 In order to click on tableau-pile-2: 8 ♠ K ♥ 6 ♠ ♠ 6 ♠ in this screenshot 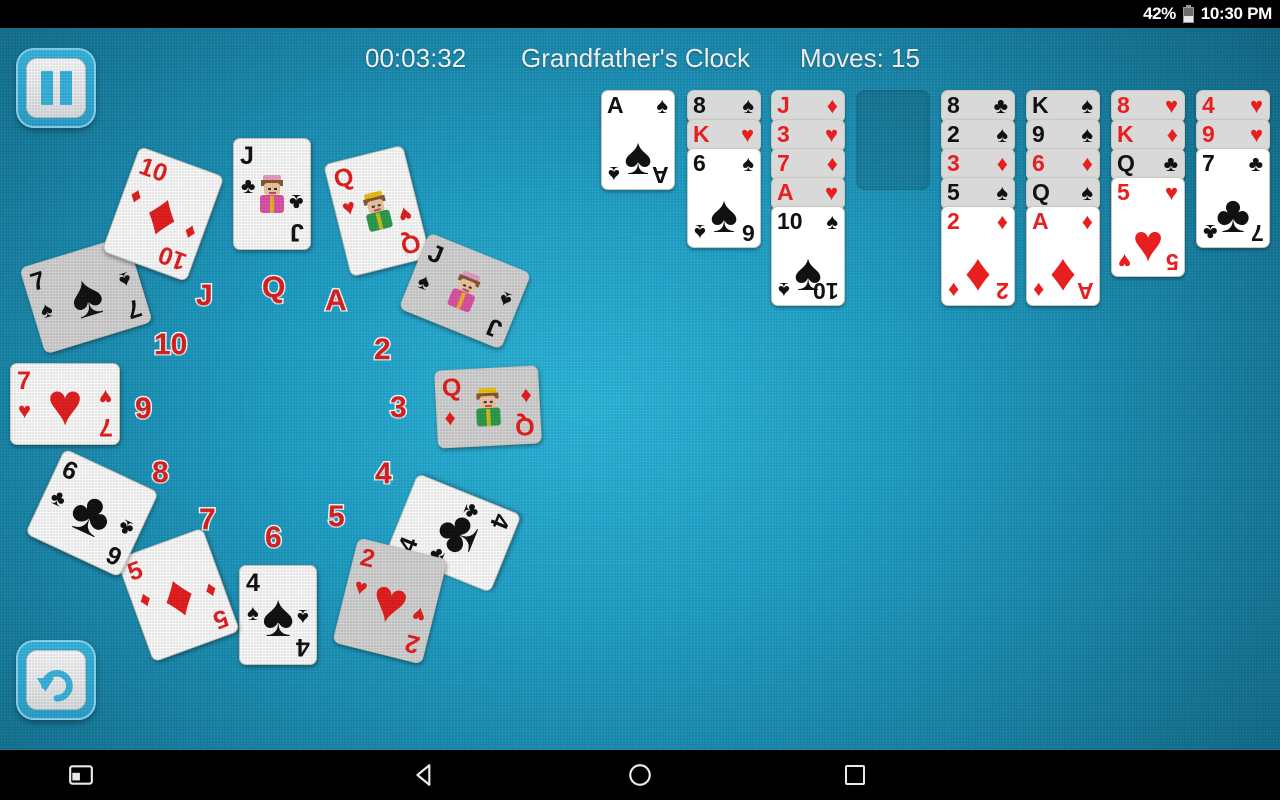, I will do `click(724, 212)`.